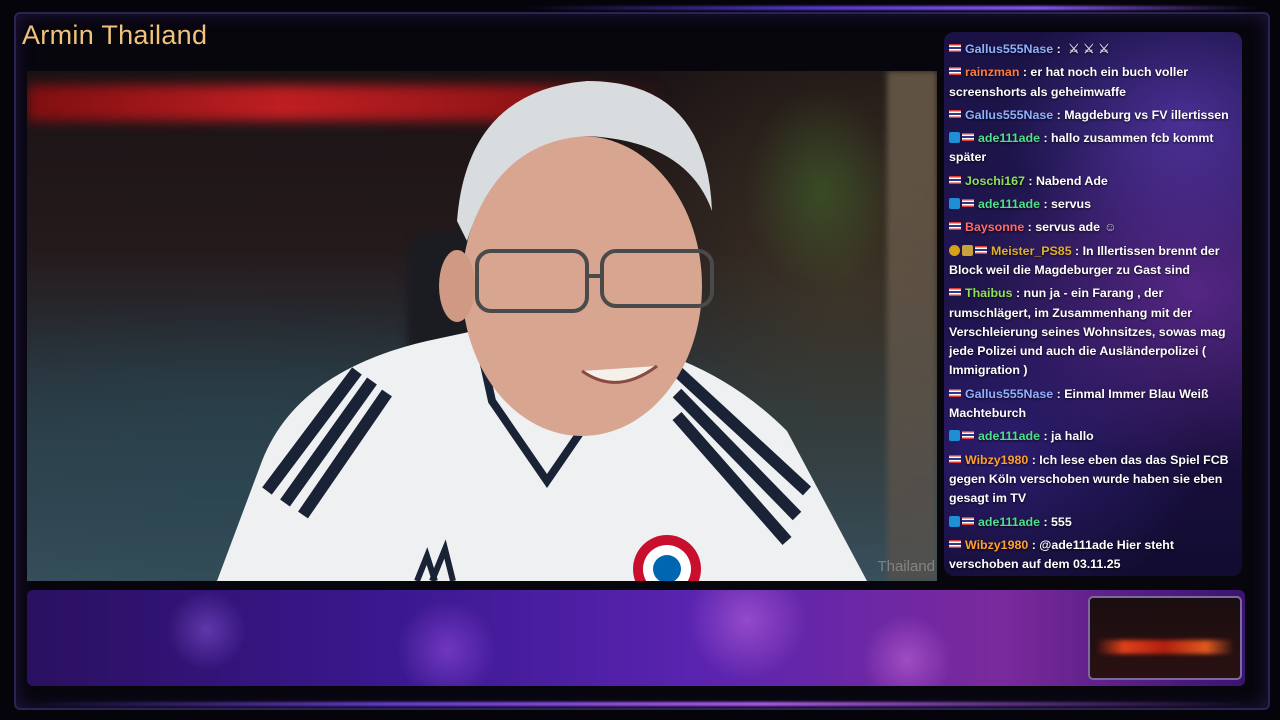 This screenshot has width=1280, height=720. I want to click on chat-message: ade111ade : 555, so click(1095, 522).